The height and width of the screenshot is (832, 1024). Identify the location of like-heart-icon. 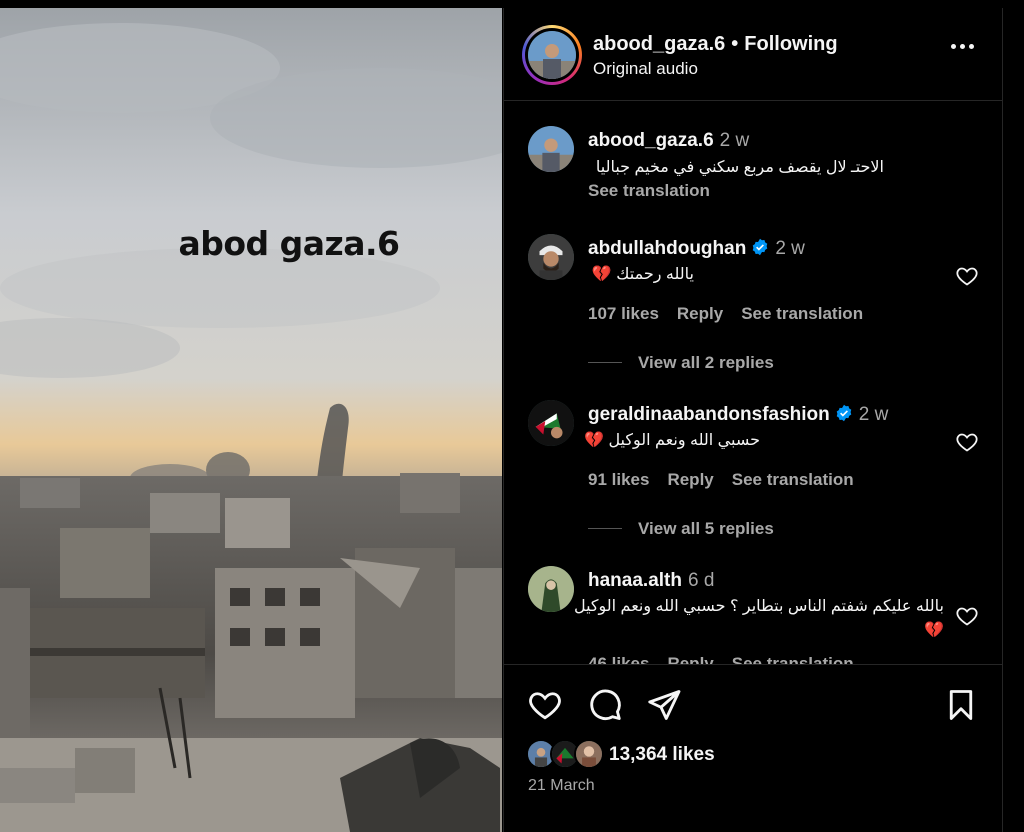
(545, 705).